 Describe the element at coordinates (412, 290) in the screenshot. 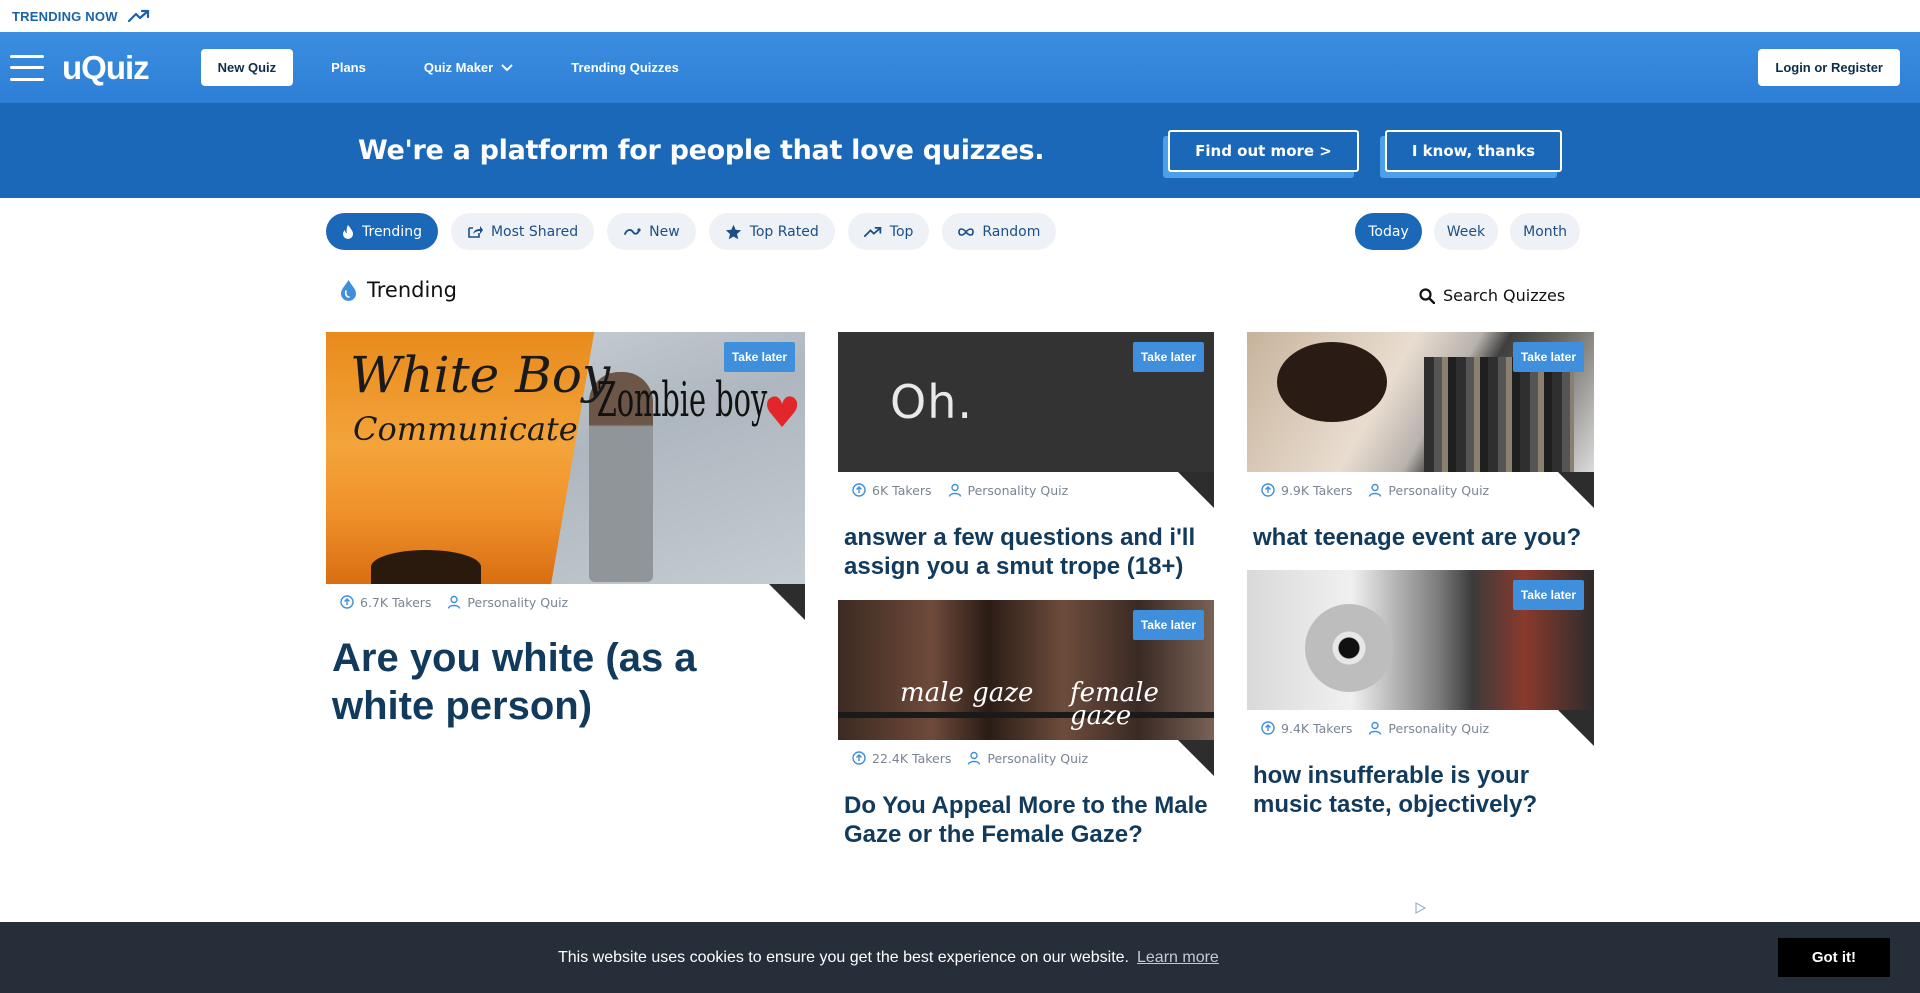

I see `section-title: Trending` at that location.